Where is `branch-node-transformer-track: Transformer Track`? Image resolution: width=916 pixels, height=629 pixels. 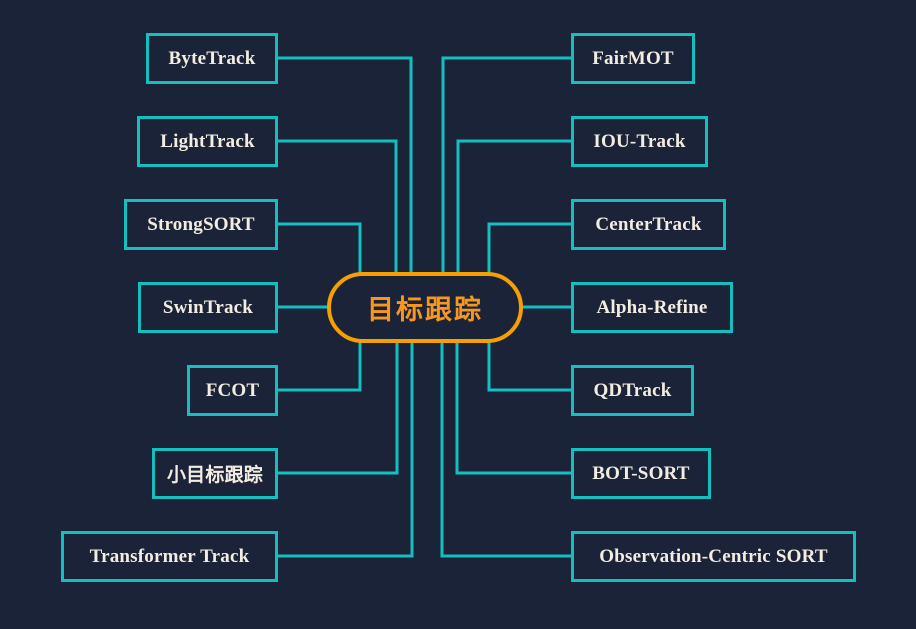 branch-node-transformer-track: Transformer Track is located at coordinates (169, 556).